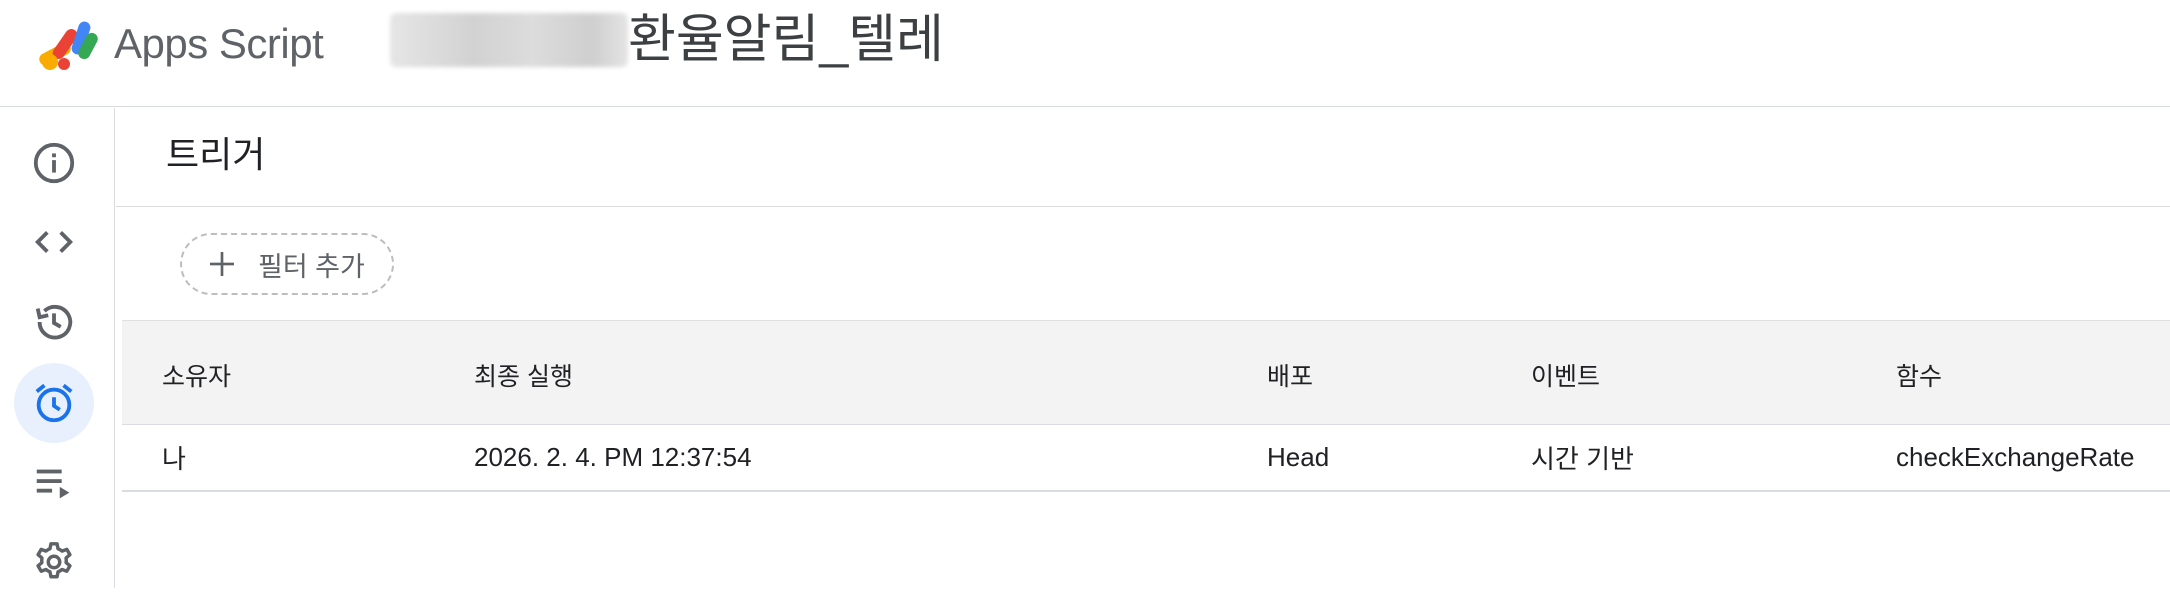  What do you see at coordinates (523, 372) in the screenshot?
I see `column-header-last-run: 최종 실행` at bounding box center [523, 372].